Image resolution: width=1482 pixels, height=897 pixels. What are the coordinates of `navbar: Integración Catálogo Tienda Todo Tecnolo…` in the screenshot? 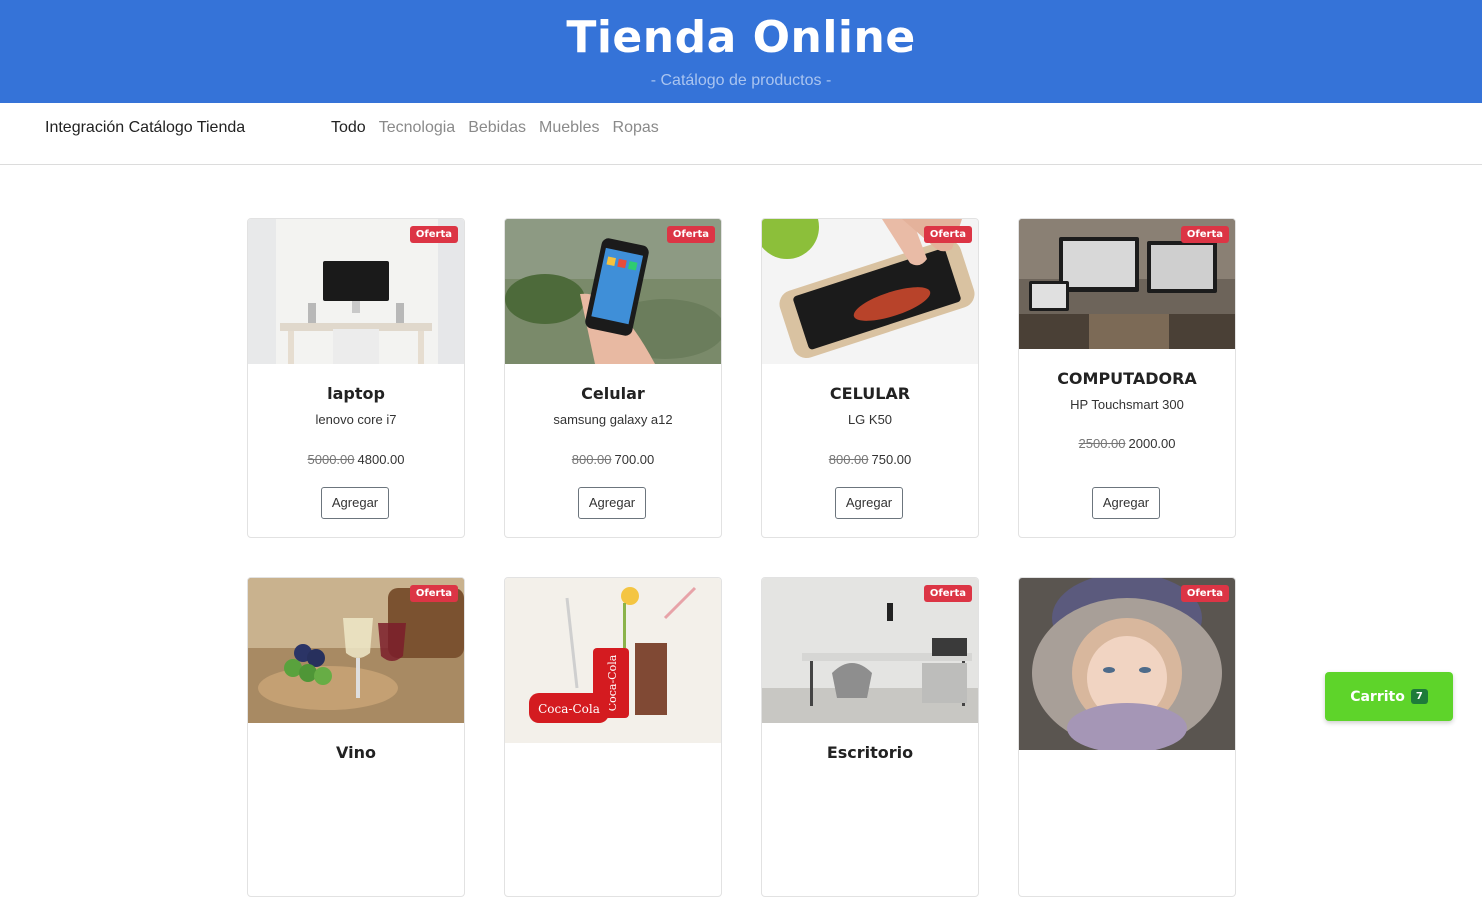 It's located at (741, 134).